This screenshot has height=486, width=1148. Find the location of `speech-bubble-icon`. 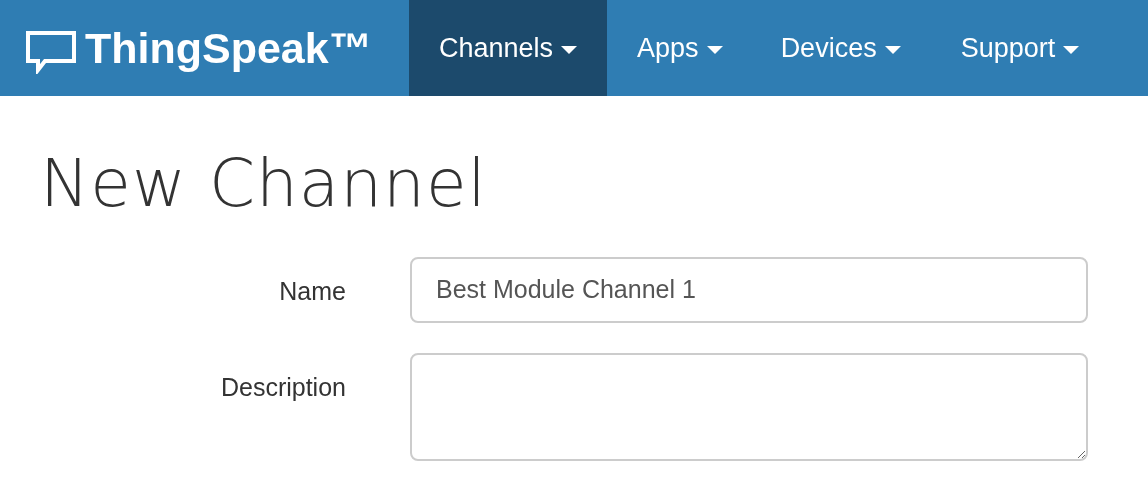

speech-bubble-icon is located at coordinates (51, 52).